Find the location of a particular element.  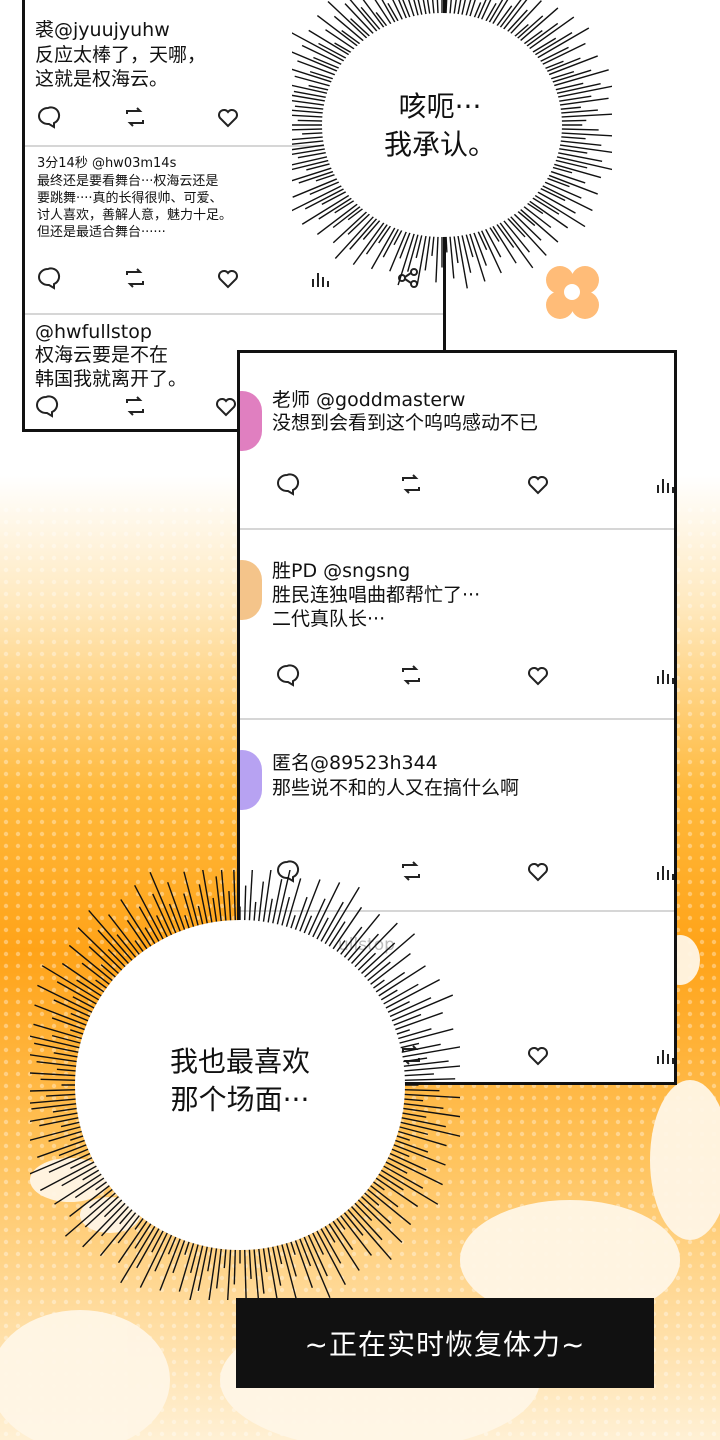

tweet-handle: 裘@jyuujyuhw is located at coordinates (102, 30).